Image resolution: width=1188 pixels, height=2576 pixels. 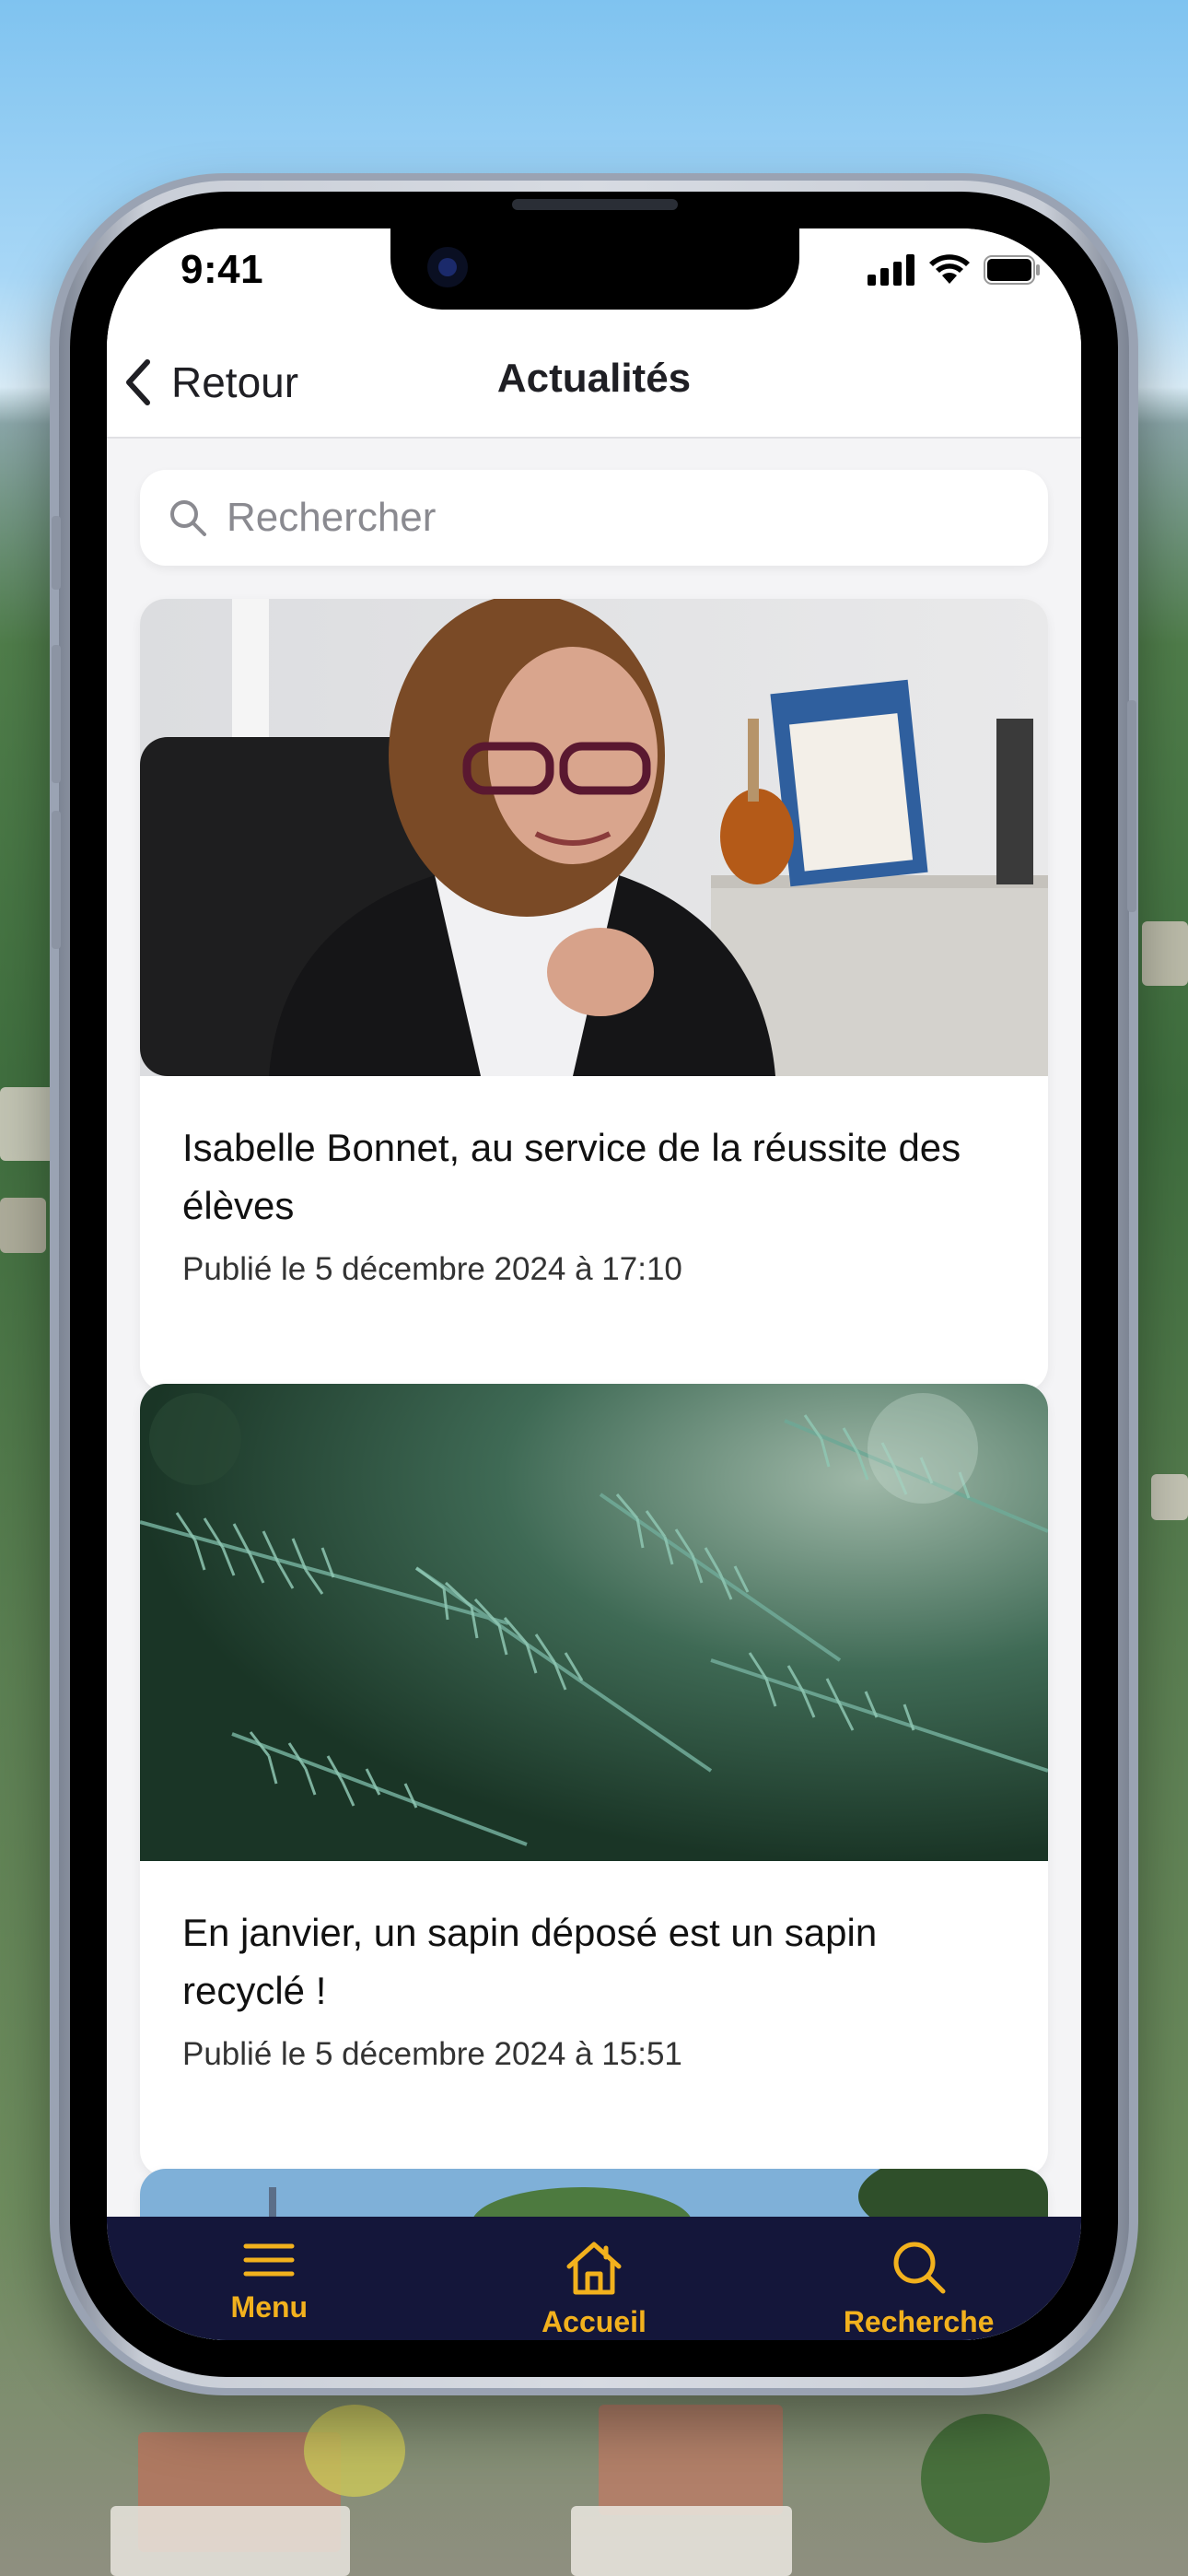 I want to click on search-input, so click(x=622, y=518).